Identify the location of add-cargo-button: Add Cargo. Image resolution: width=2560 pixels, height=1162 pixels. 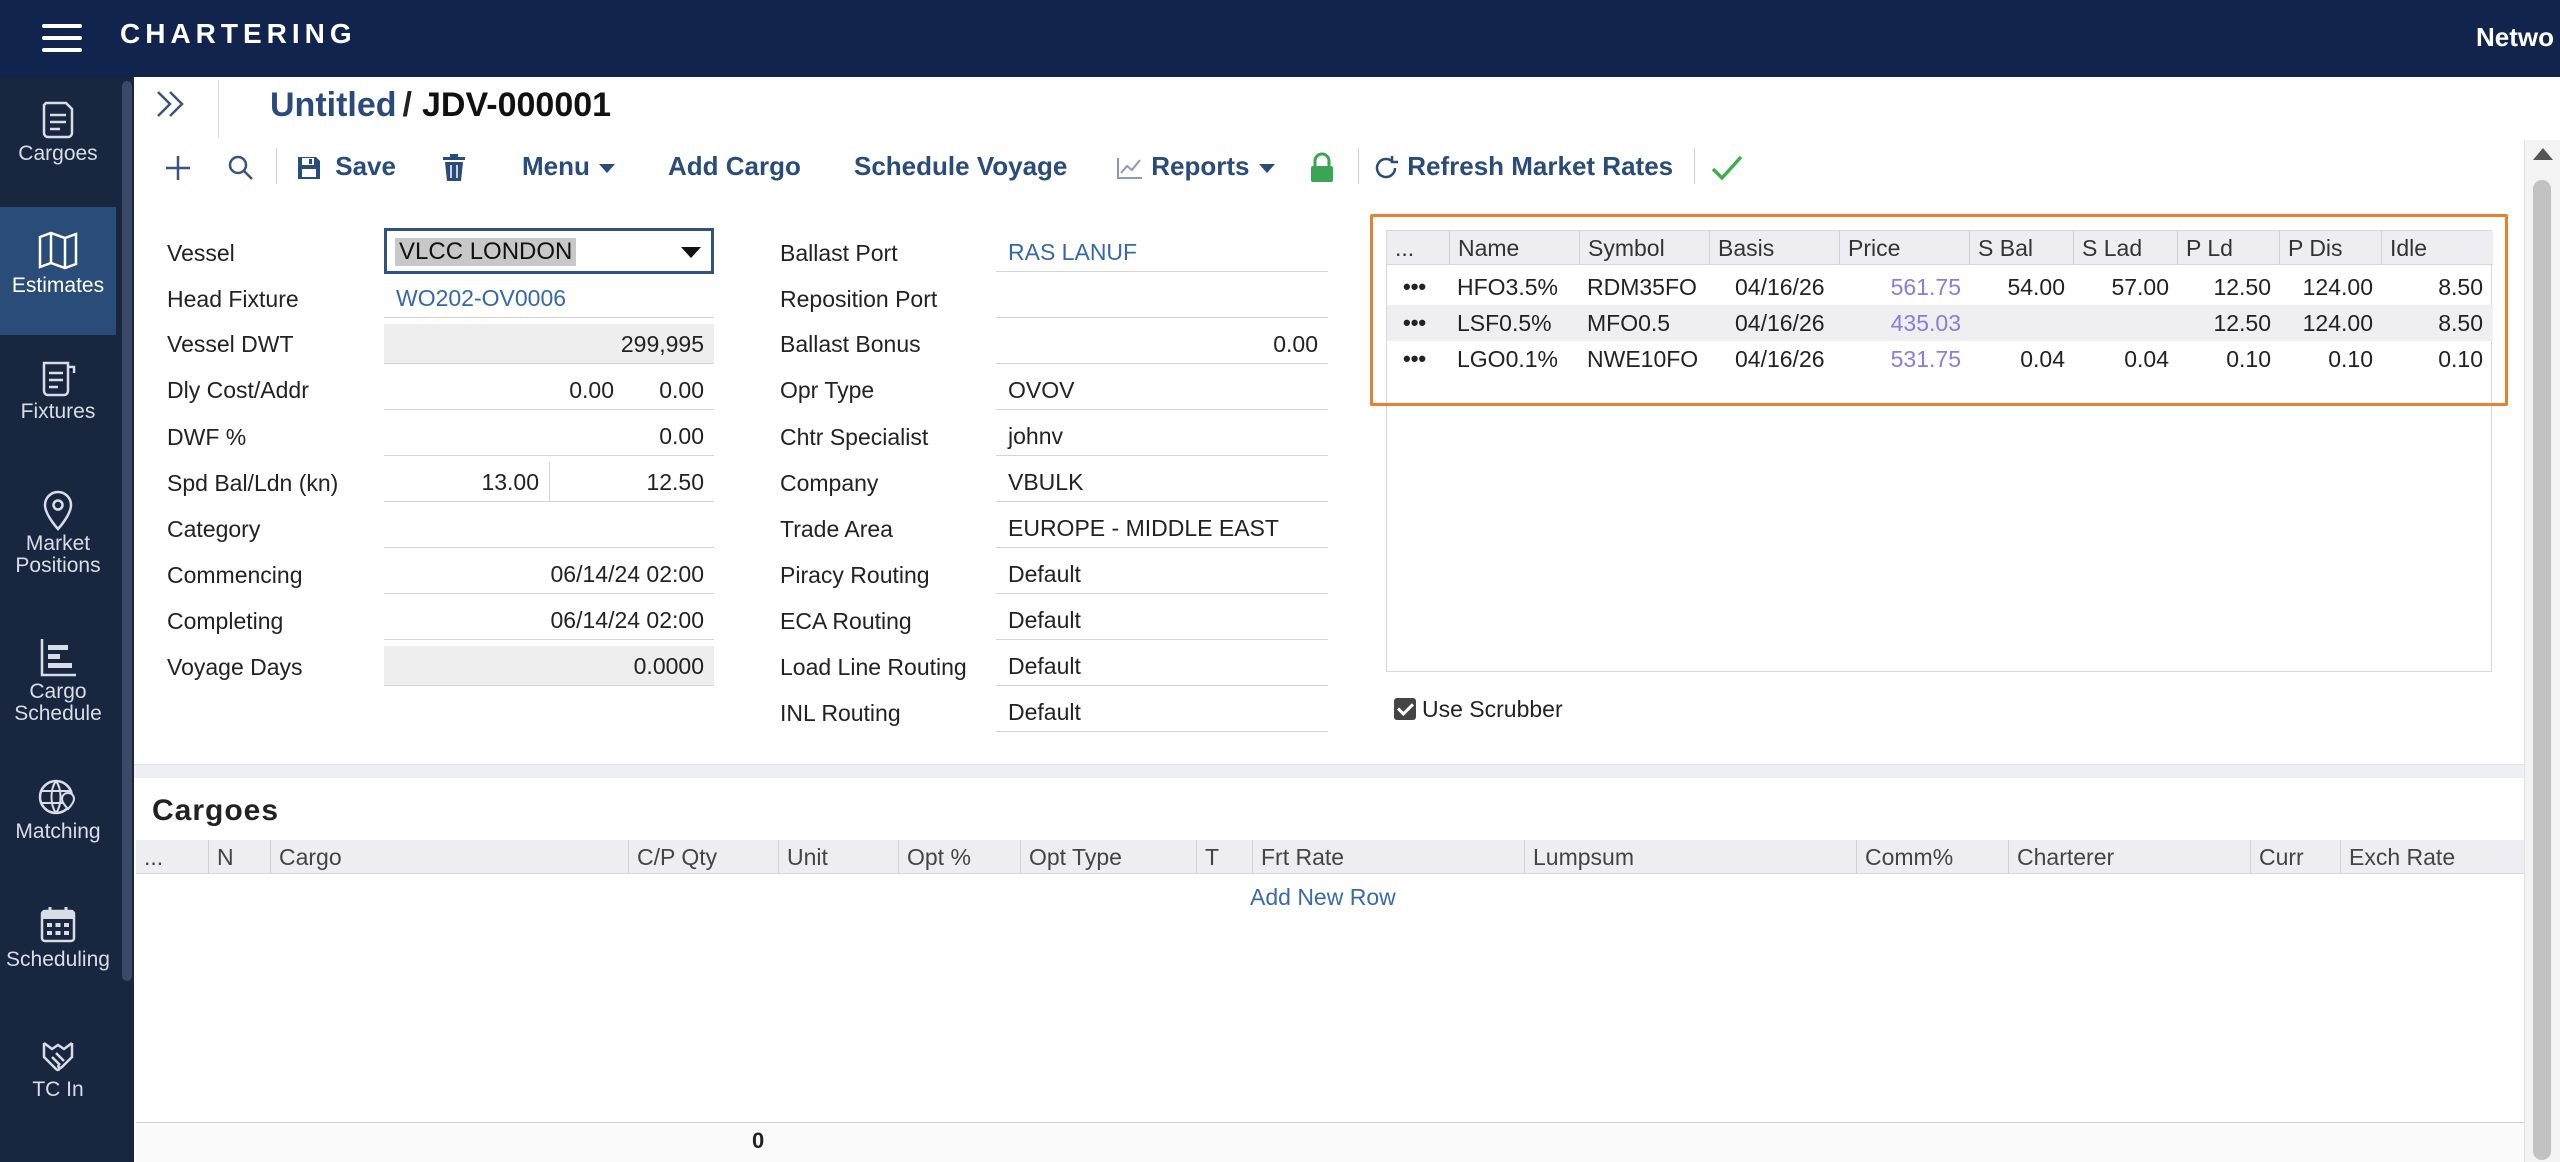
(734, 166).